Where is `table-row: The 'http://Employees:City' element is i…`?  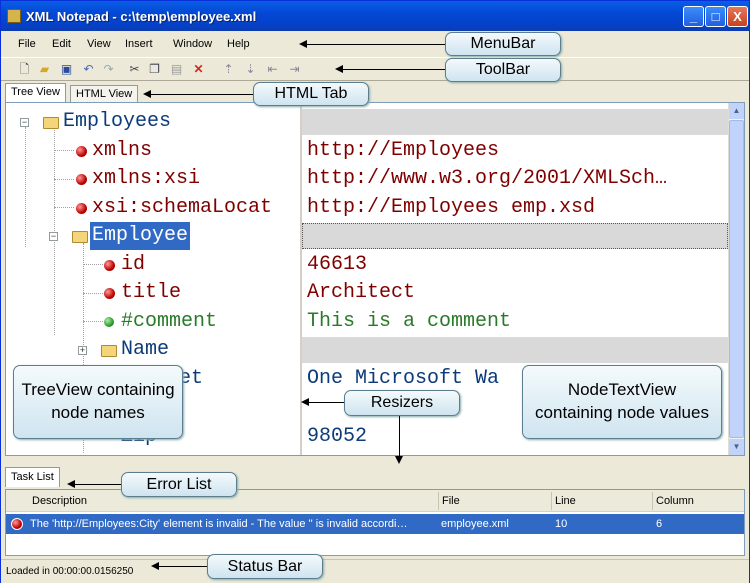 table-row: The 'http://Employees:City' element is i… is located at coordinates (375, 524).